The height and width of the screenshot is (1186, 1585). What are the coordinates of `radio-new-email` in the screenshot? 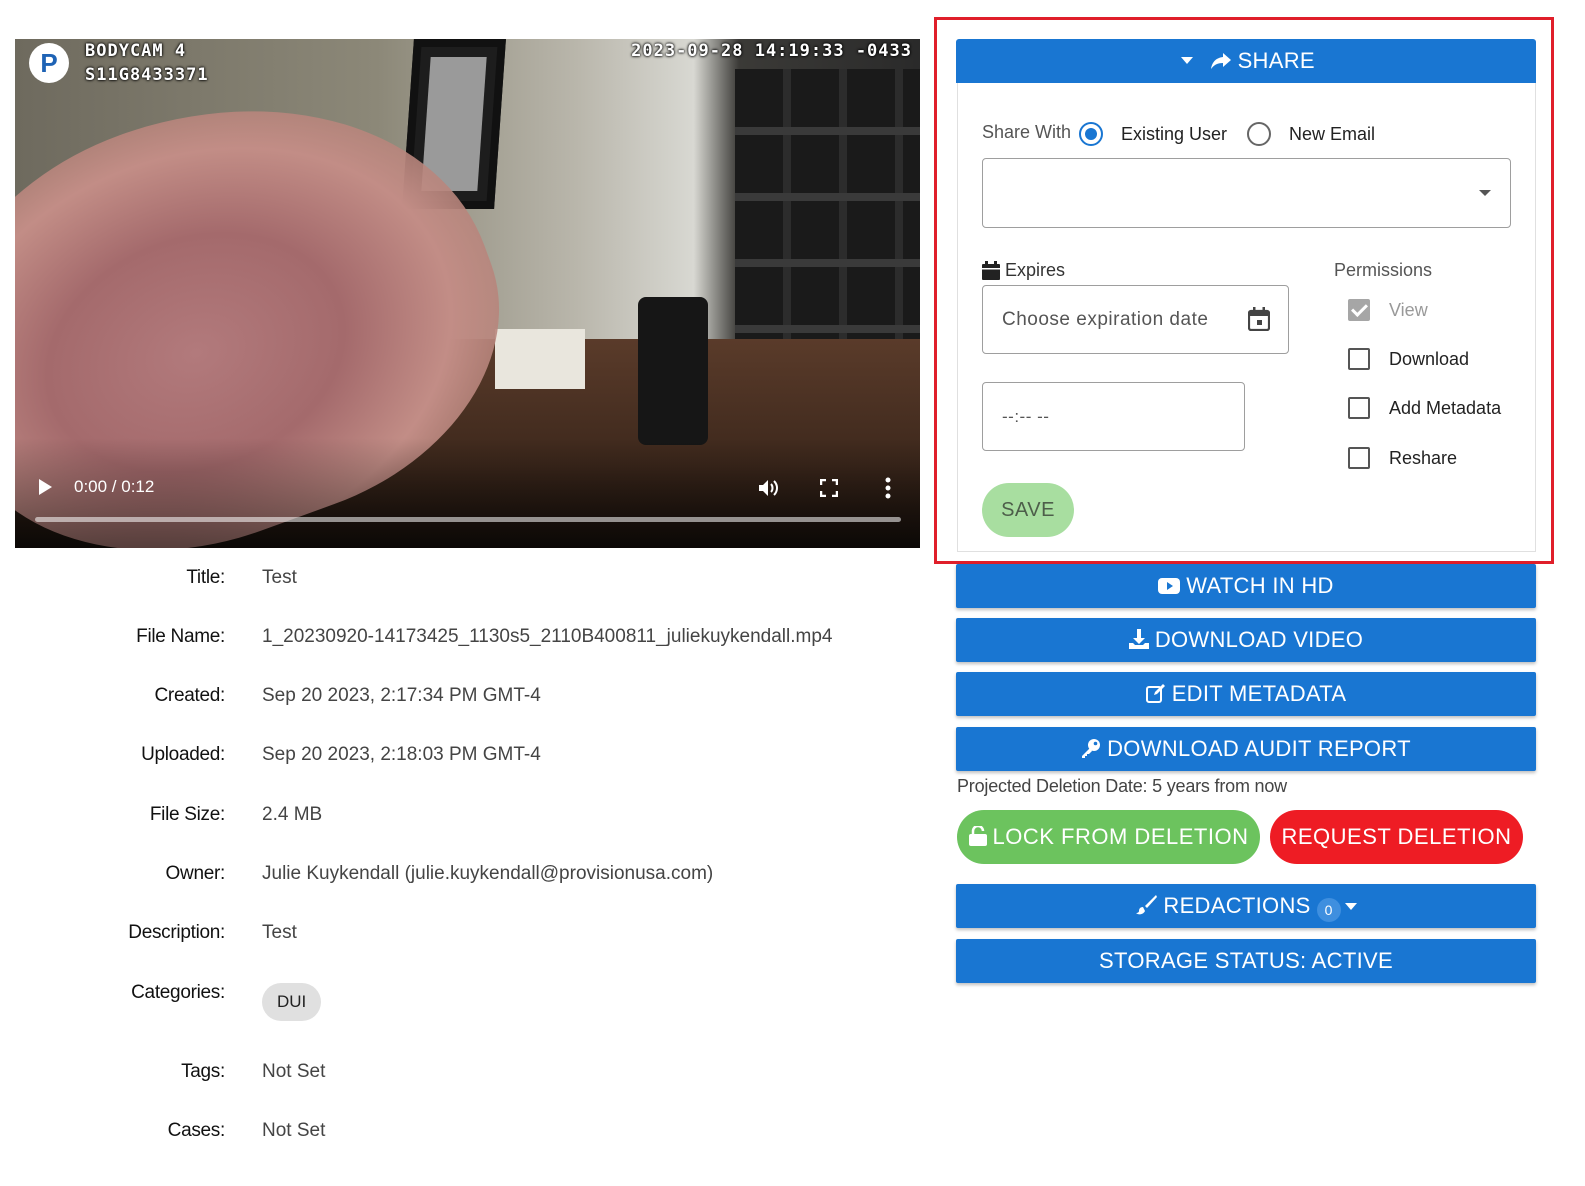 It's located at (1259, 134).